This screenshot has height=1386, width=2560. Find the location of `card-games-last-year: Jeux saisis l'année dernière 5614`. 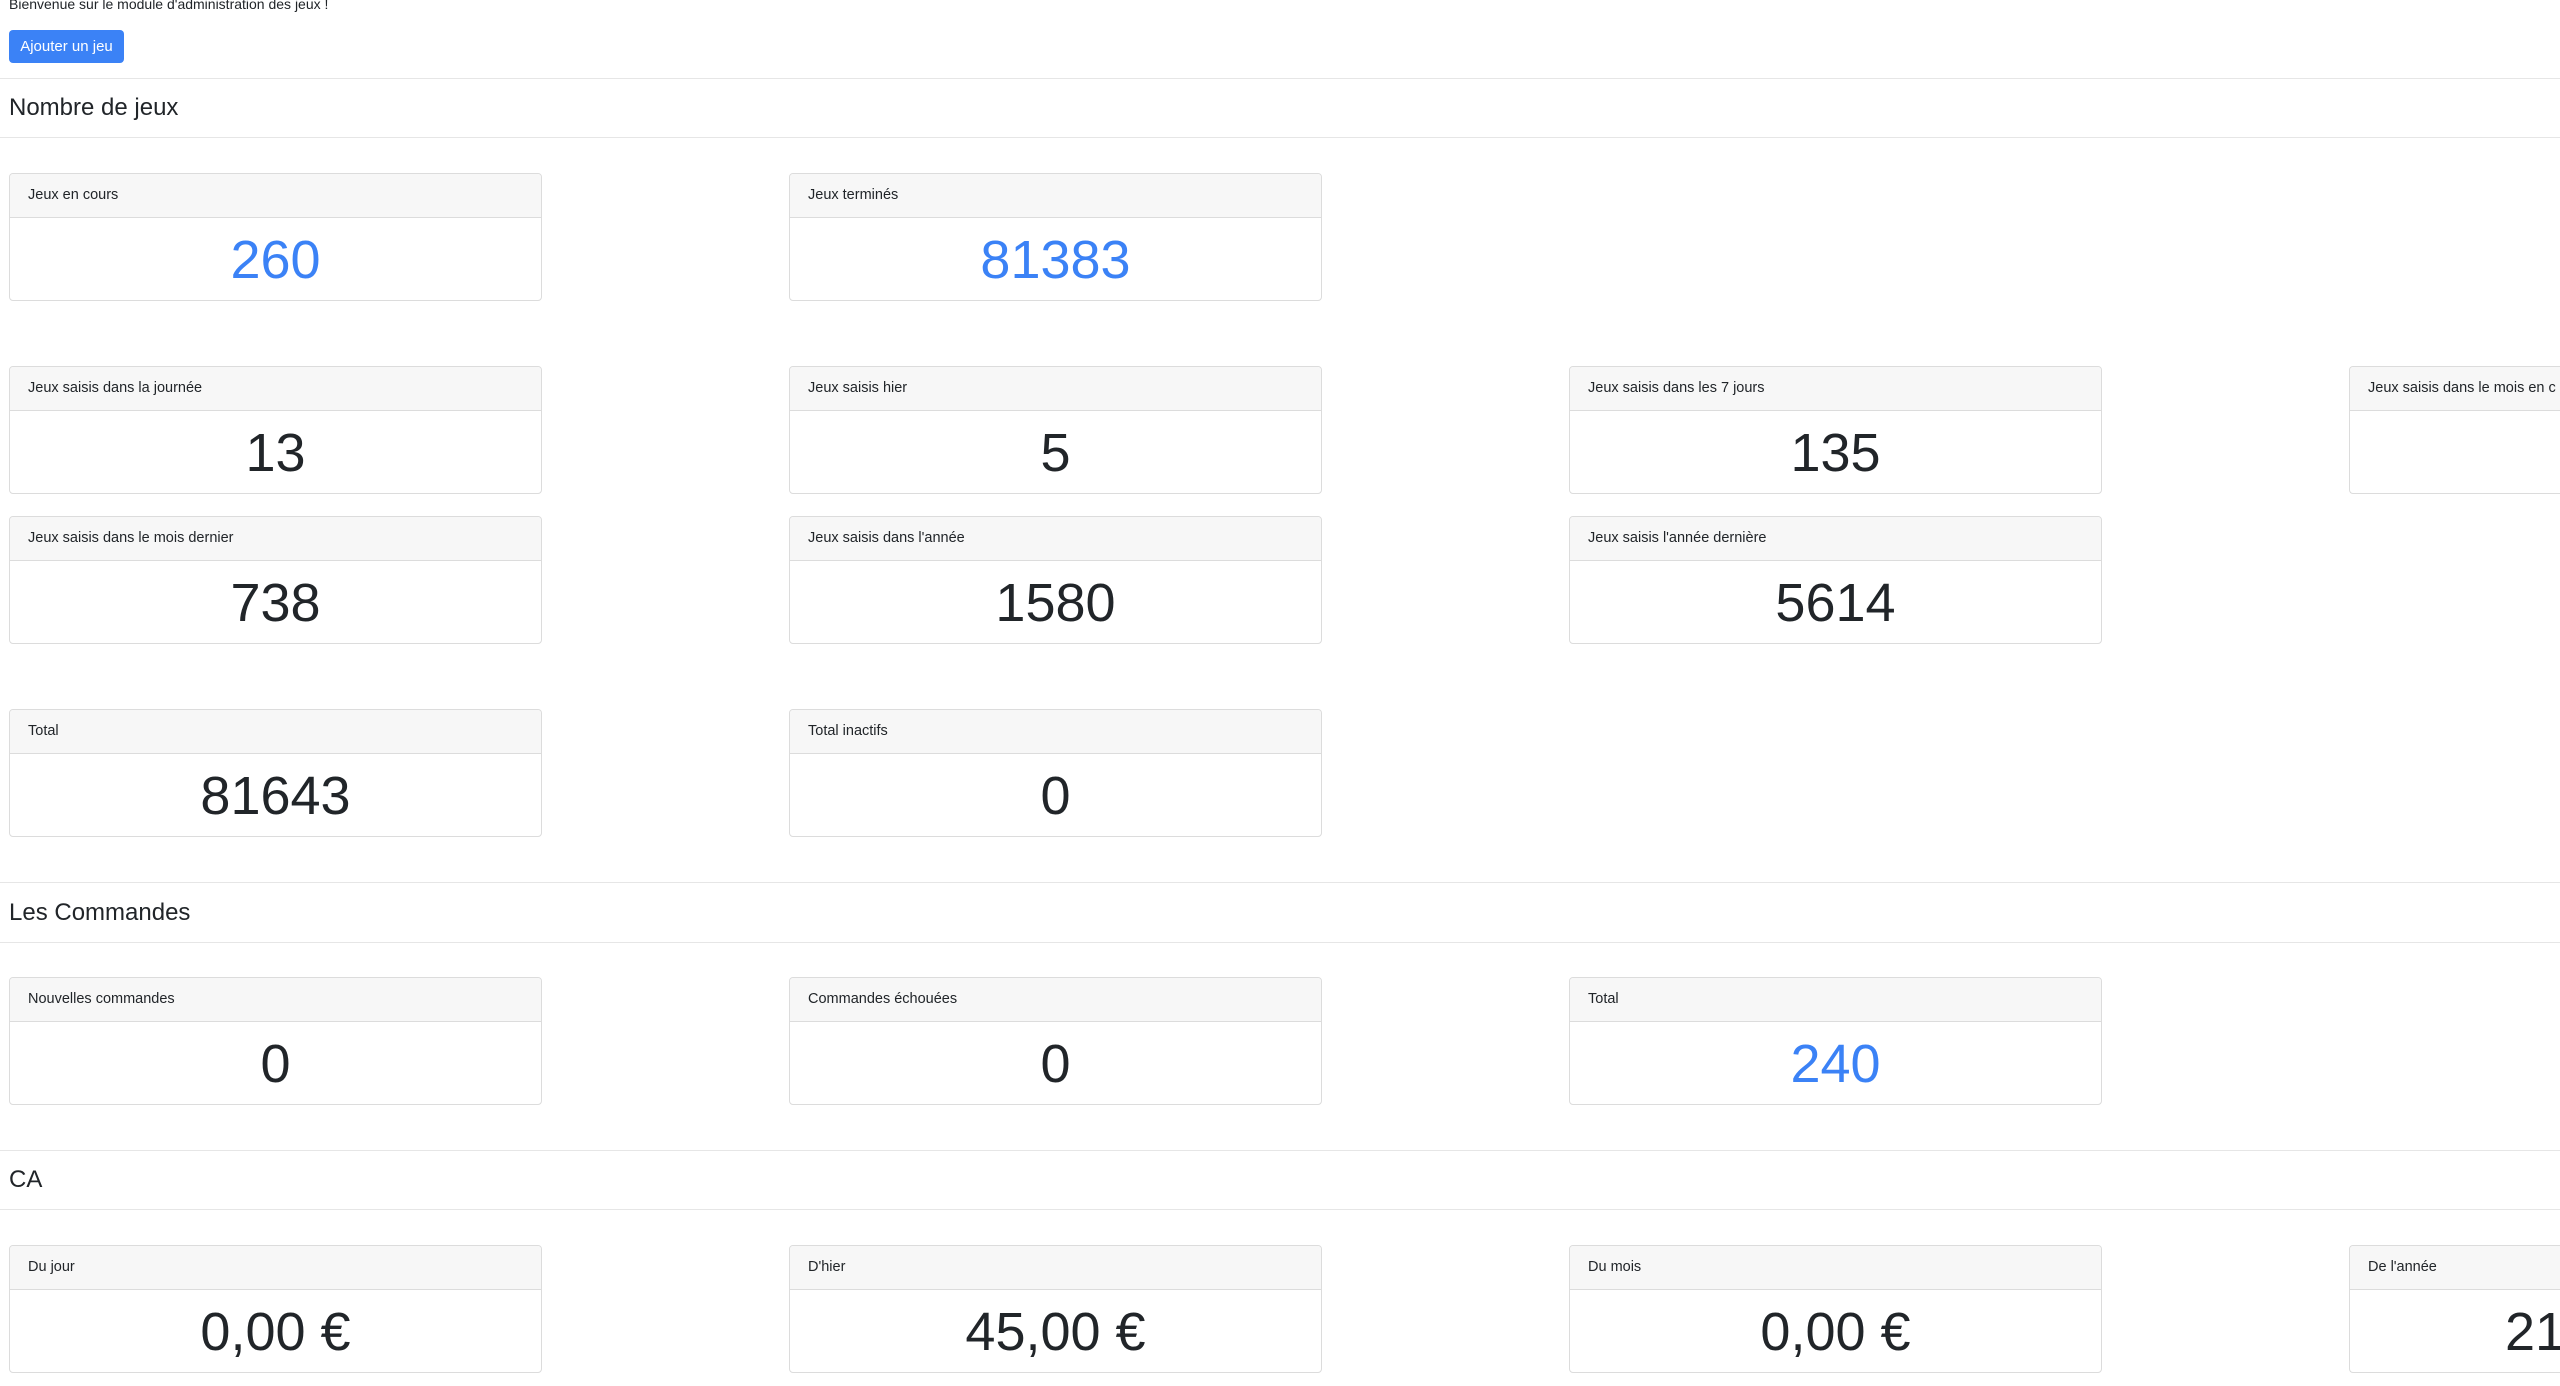

card-games-last-year: Jeux saisis l'année dernière 5614 is located at coordinates (1835, 580).